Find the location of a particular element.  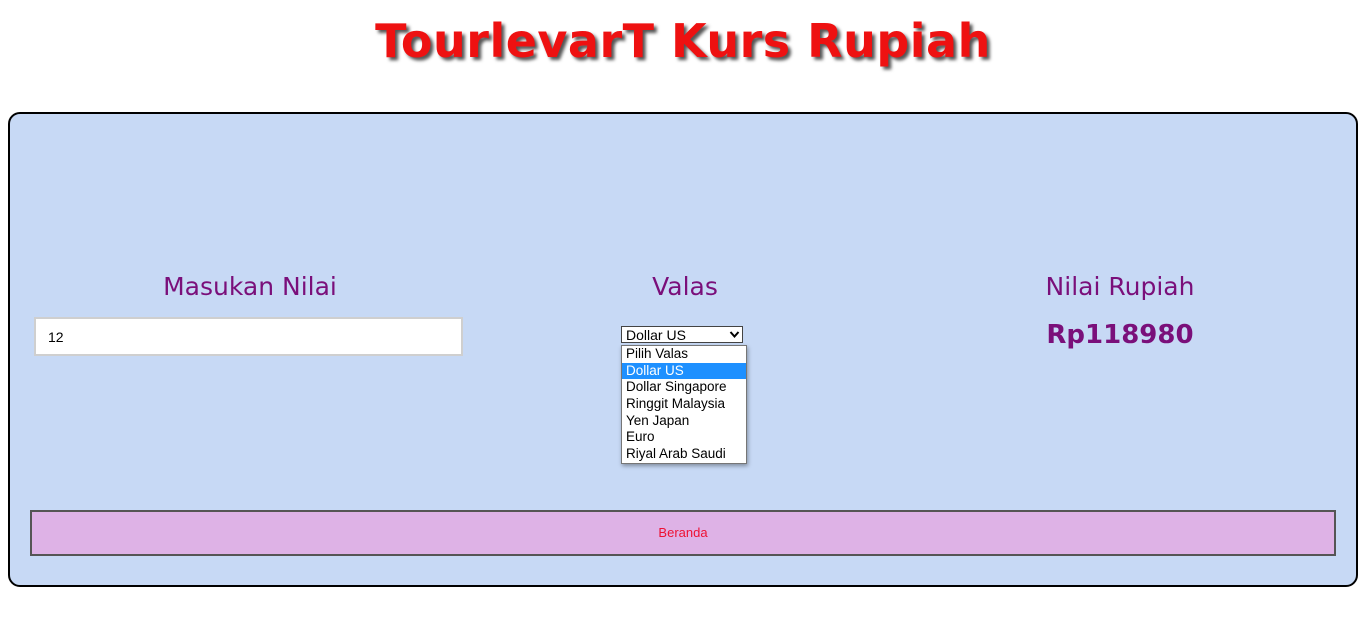

currency-option: Euro is located at coordinates (684, 437).